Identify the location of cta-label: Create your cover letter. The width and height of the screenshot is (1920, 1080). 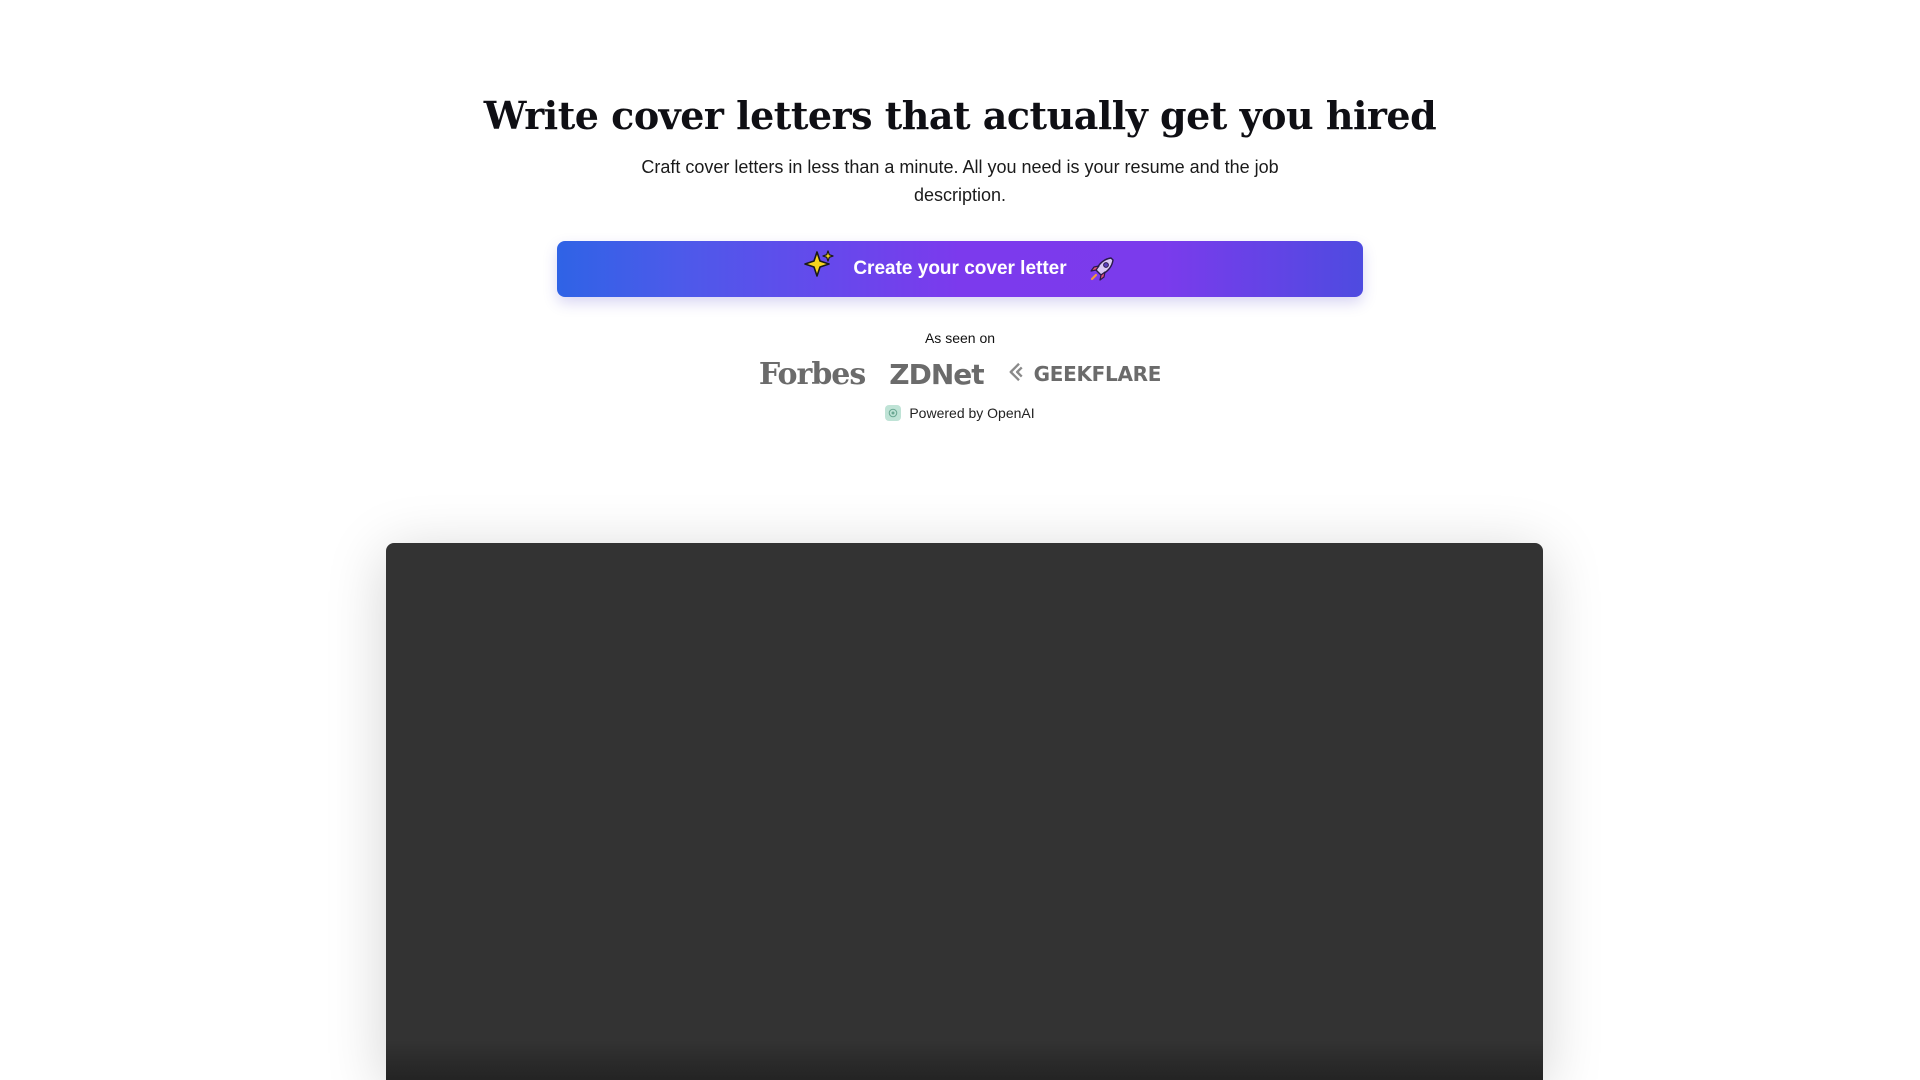
(960, 268).